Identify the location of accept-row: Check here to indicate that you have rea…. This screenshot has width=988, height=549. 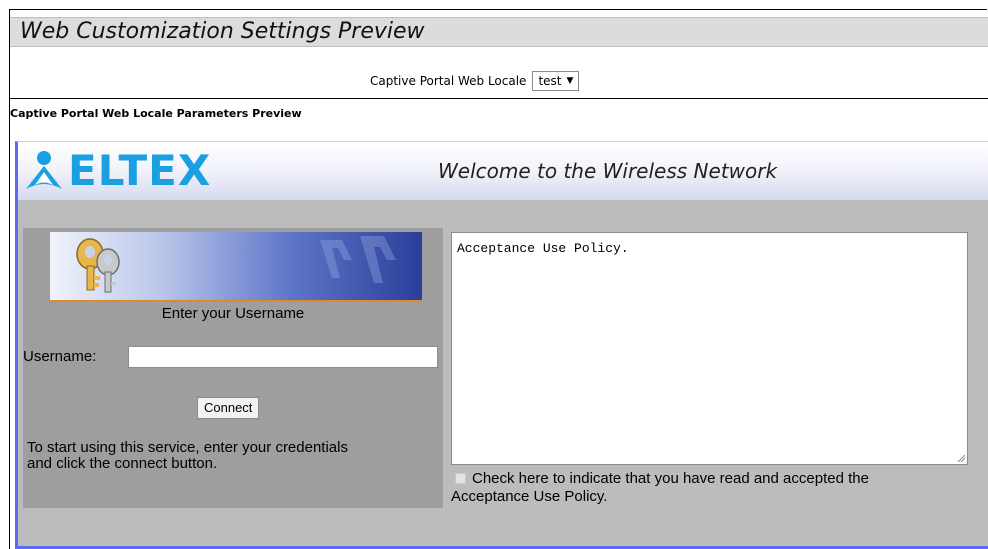
(686, 488).